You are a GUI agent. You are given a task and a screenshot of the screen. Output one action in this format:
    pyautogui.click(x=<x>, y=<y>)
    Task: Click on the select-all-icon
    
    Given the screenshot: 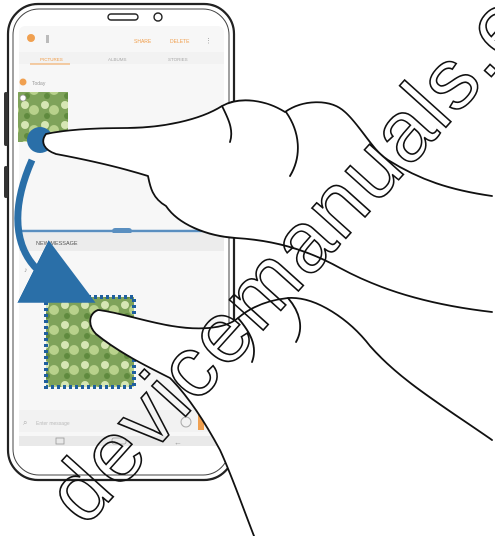 What is the action you would take?
    pyautogui.click(x=23, y=82)
    